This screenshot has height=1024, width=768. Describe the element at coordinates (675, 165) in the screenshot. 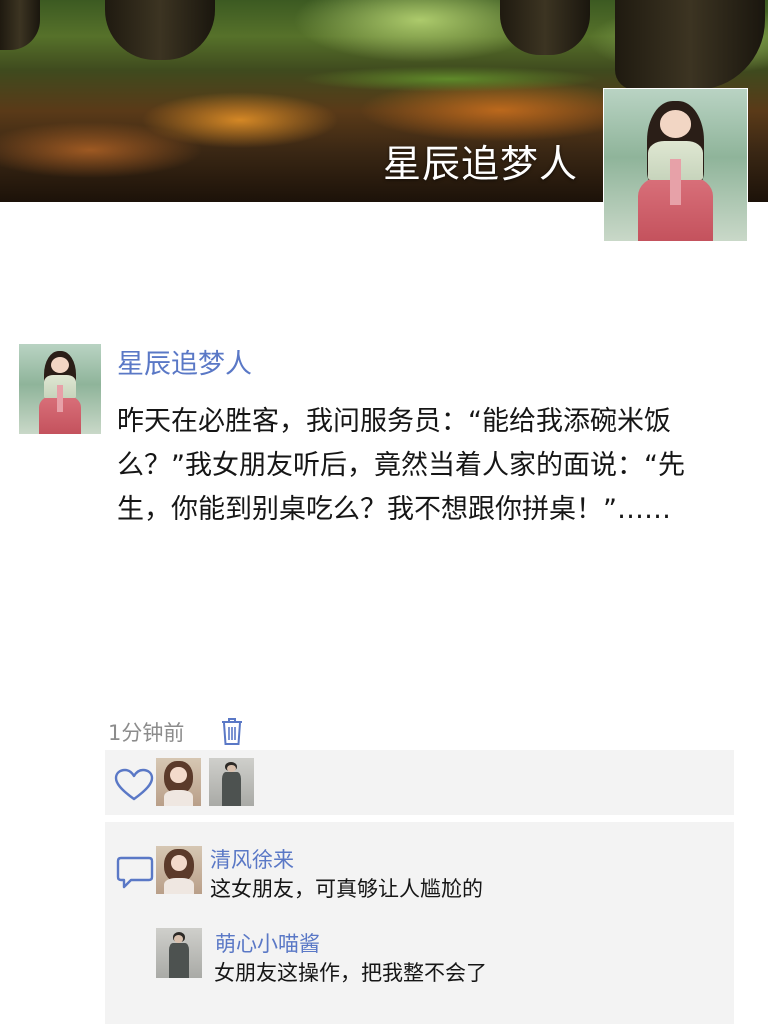

I see `profile-avatar` at that location.